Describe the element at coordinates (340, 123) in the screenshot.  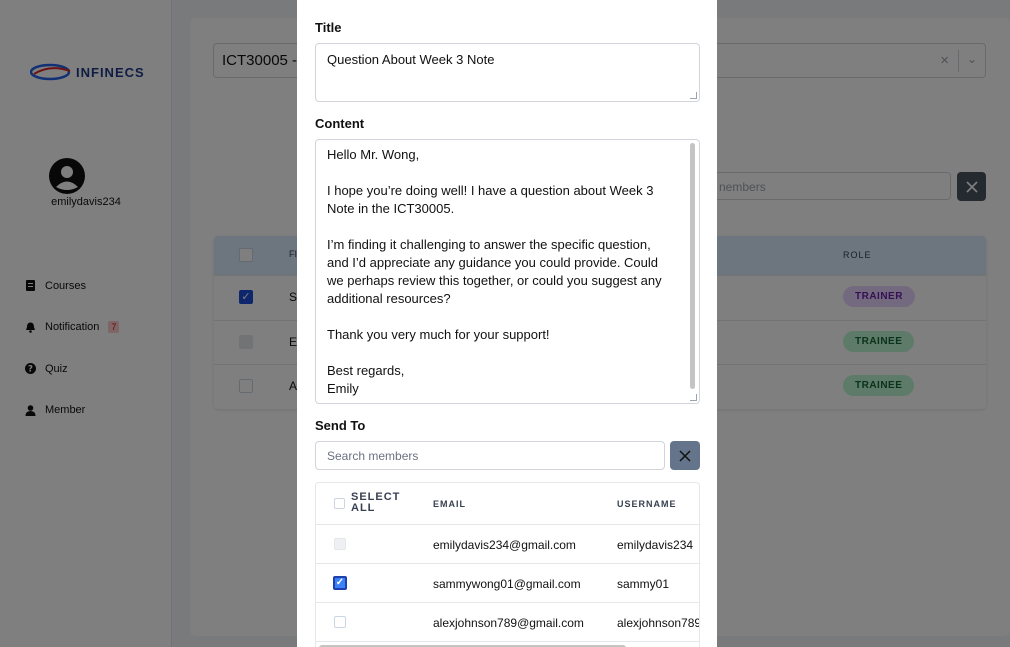
I see `content-label: Content` at that location.